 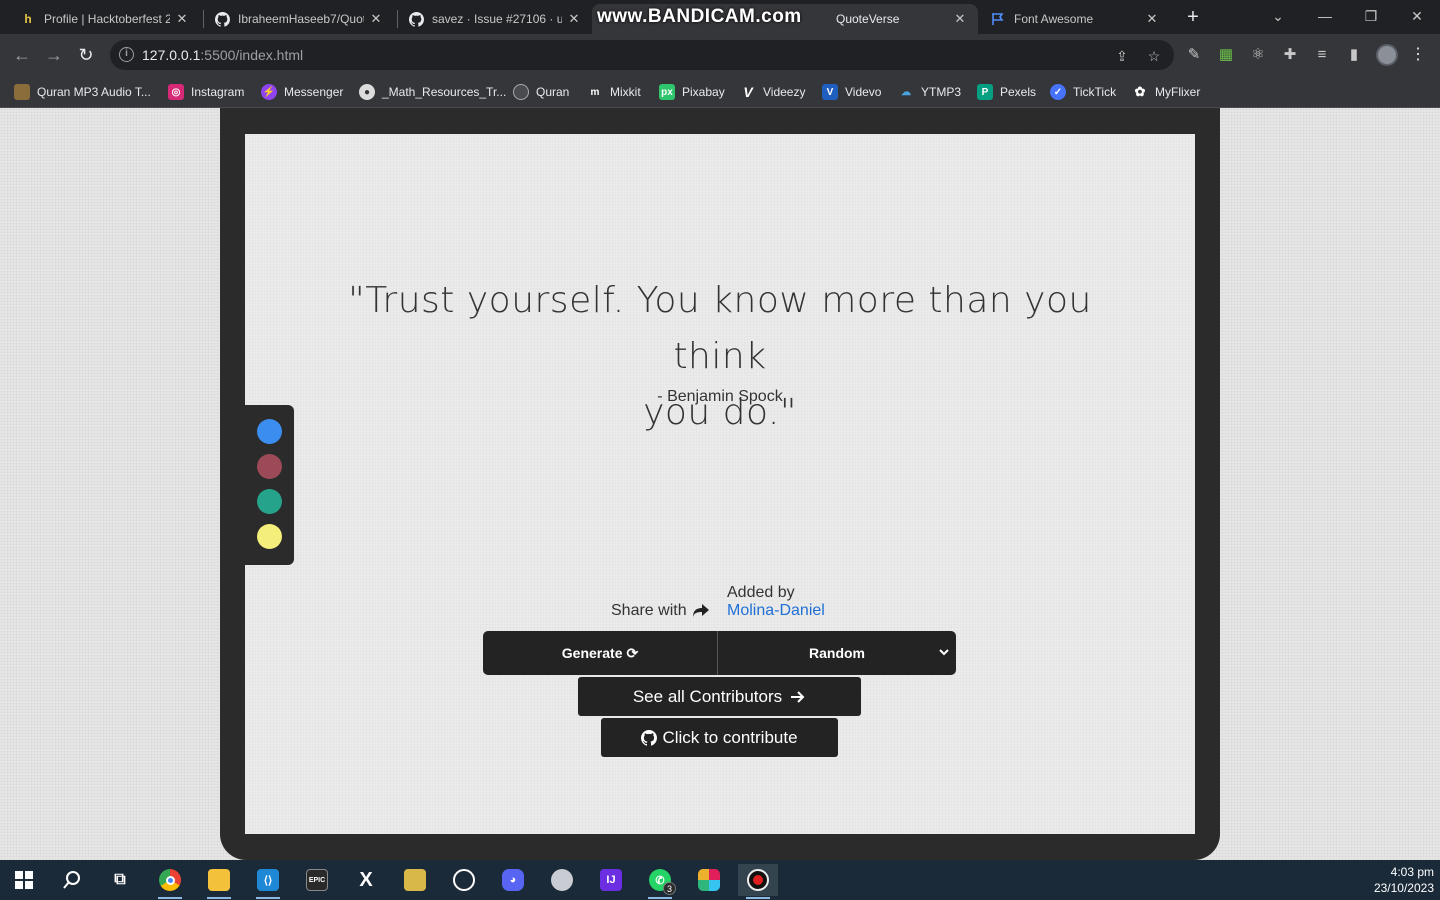 I want to click on search-icon, so click(x=71, y=880).